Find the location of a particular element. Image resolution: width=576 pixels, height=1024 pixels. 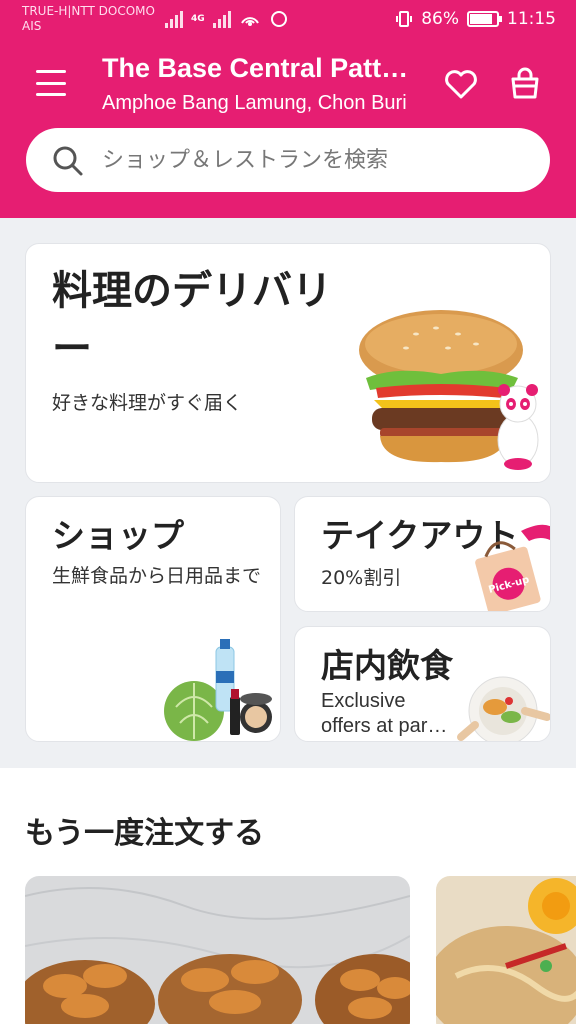

menu-icon is located at coordinates (51, 83).